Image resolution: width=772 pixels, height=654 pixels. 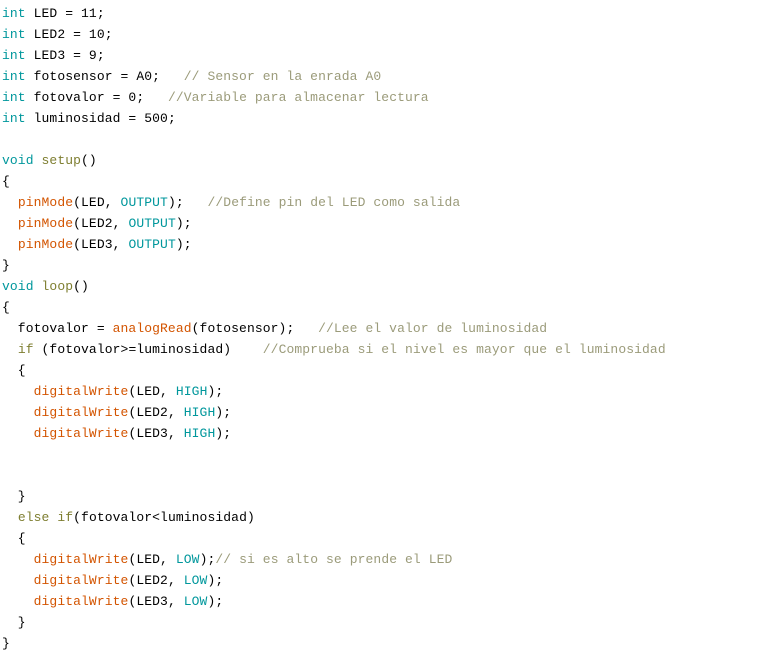 What do you see at coordinates (387, 244) in the screenshot?
I see `code-line: pinMode(LED3, OUTPUT);` at bounding box center [387, 244].